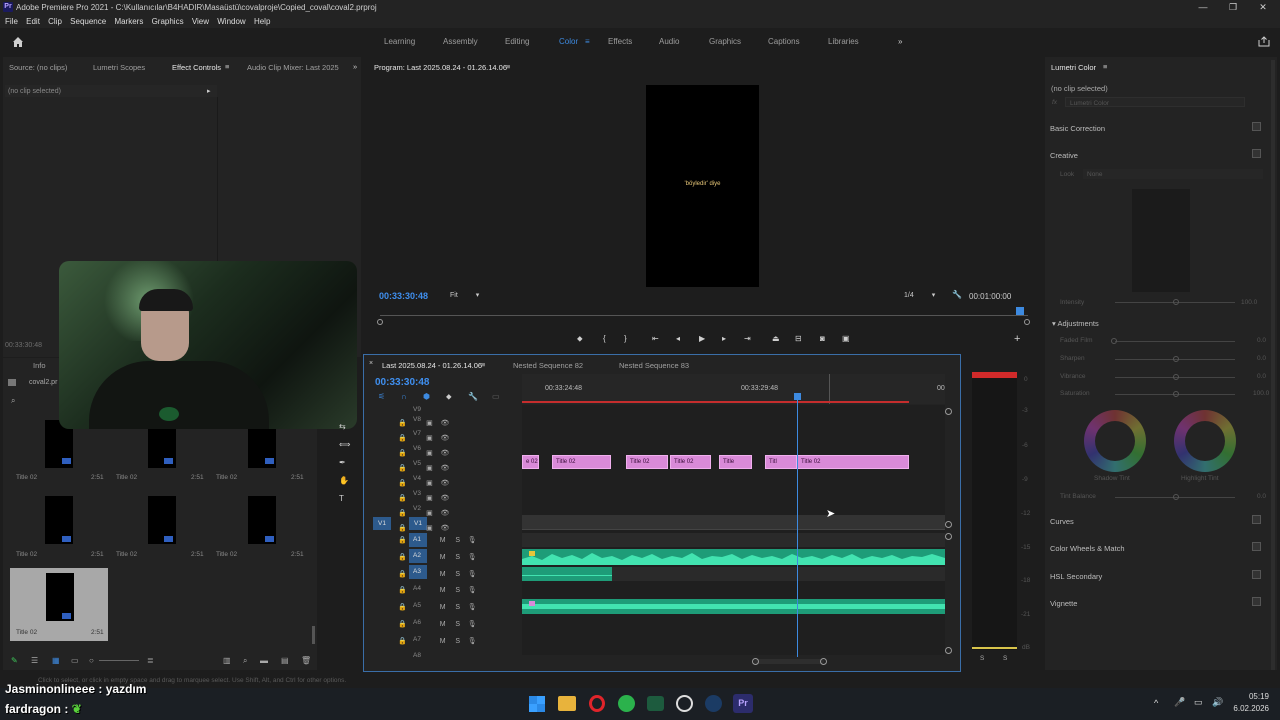 The width and height of the screenshot is (1280, 720). I want to click on zoom-slider-track, so click(119, 660).